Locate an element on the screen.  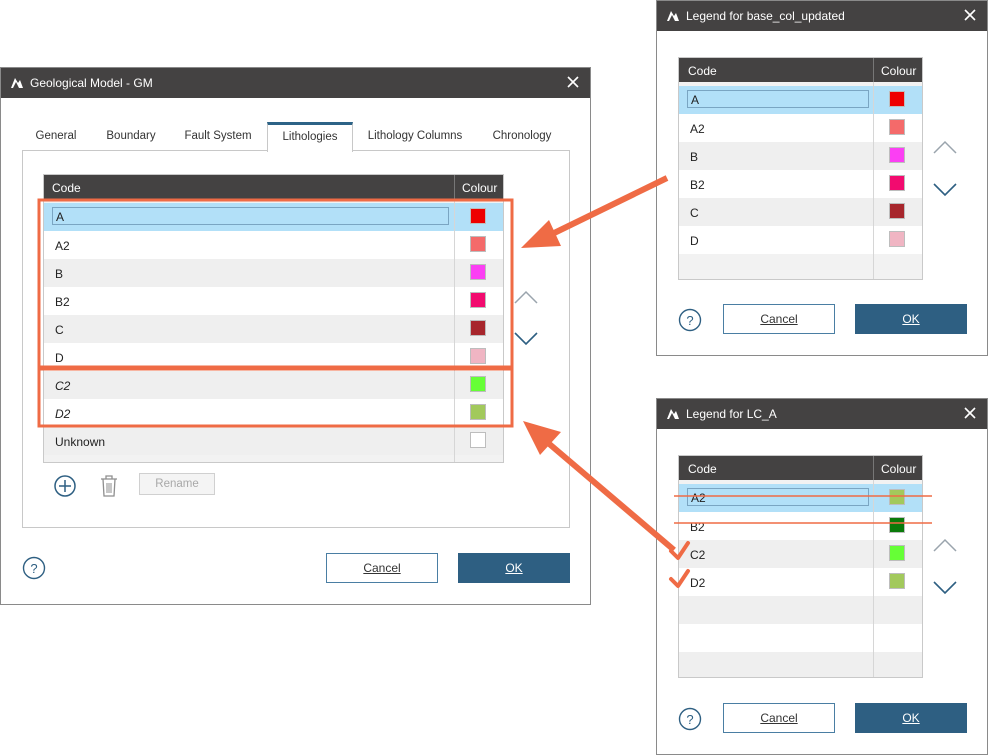
code-edit-field: A2 is located at coordinates (778, 497).